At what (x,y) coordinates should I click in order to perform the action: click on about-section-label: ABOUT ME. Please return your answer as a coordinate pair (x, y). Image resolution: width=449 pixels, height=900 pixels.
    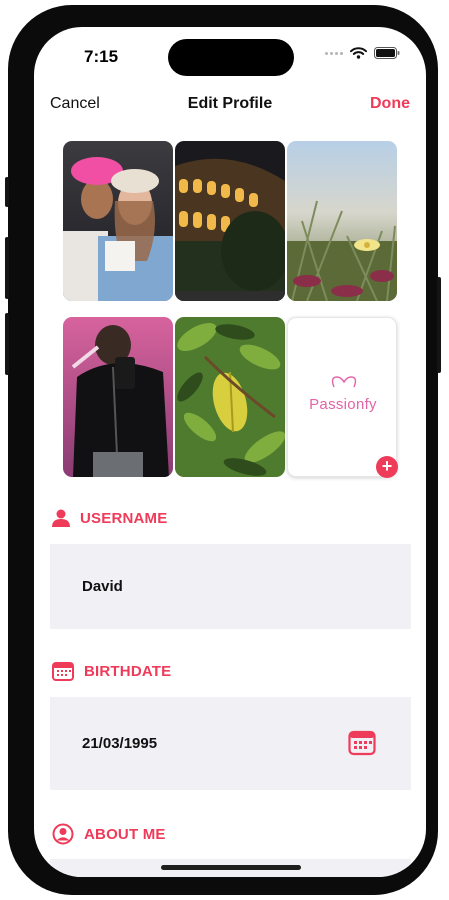
    Looking at the image, I should click on (109, 834).